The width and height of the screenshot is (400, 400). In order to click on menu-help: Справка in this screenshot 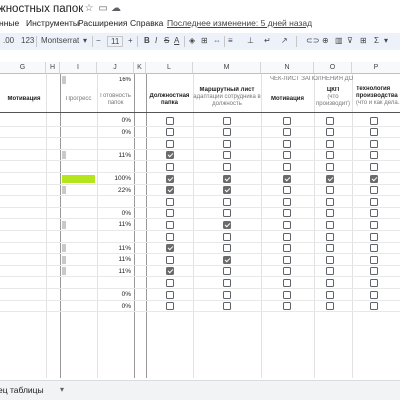, I will do `click(146, 23)`.